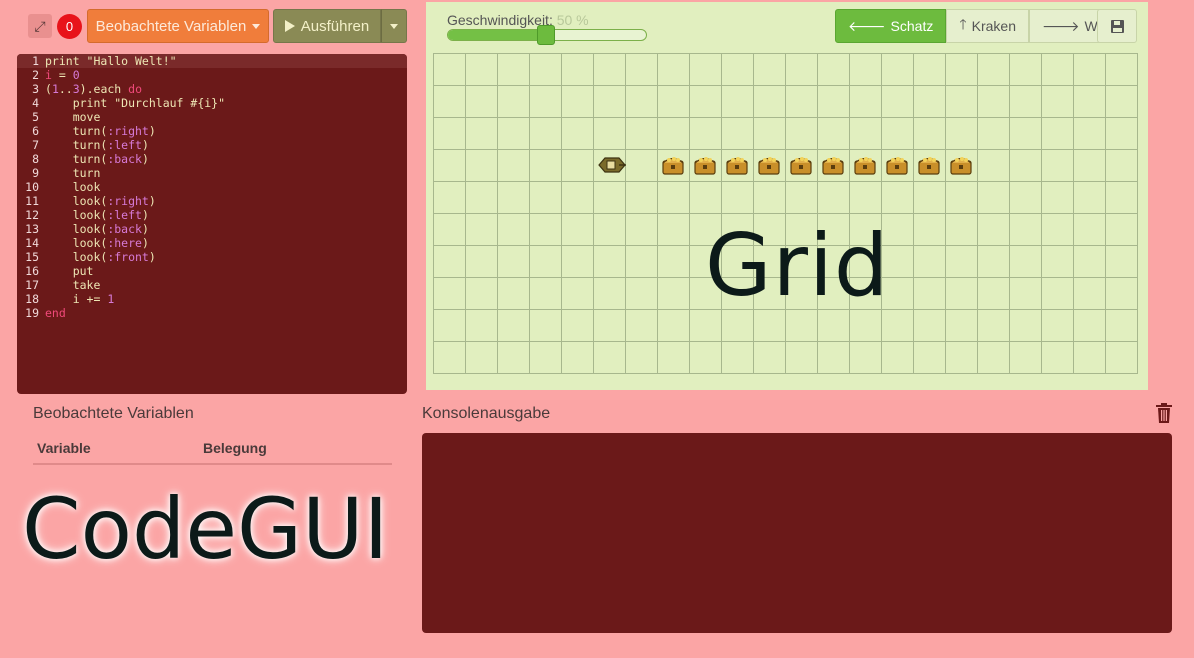 This screenshot has height=658, width=1194. Describe the element at coordinates (212, 257) in the screenshot. I see `code-line: 15 look(:front)` at that location.